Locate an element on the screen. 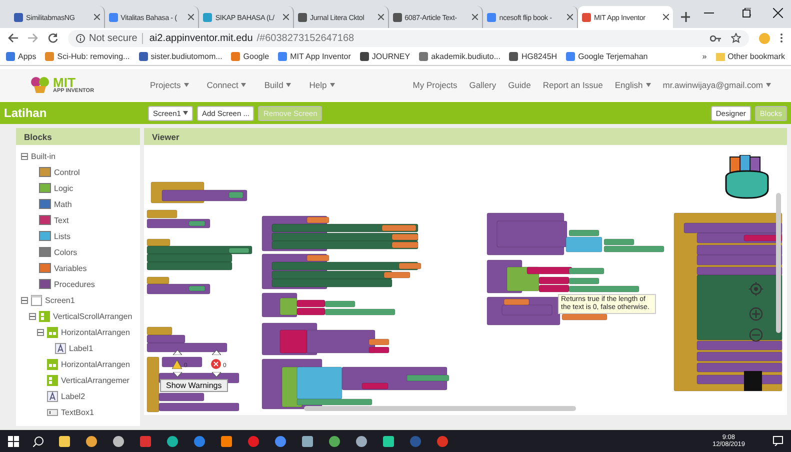 Image resolution: width=791 pixels, height=452 pixels. tree-item-label: TextBox1 is located at coordinates (77, 412).